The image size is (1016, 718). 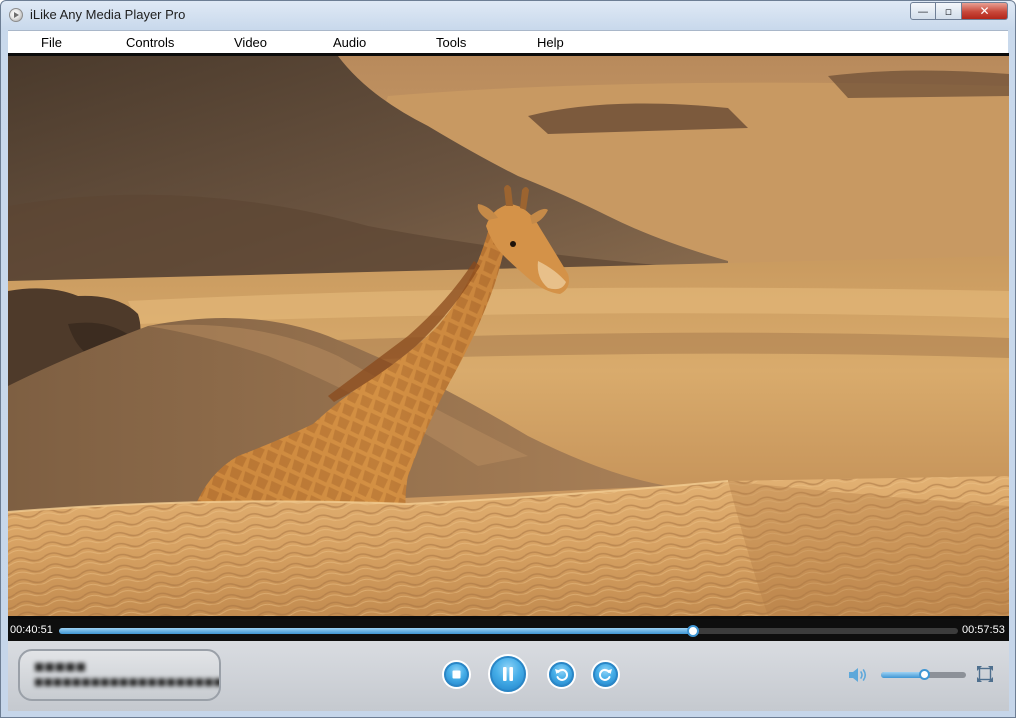 What do you see at coordinates (16, 15) in the screenshot?
I see `app-logo-icon` at bounding box center [16, 15].